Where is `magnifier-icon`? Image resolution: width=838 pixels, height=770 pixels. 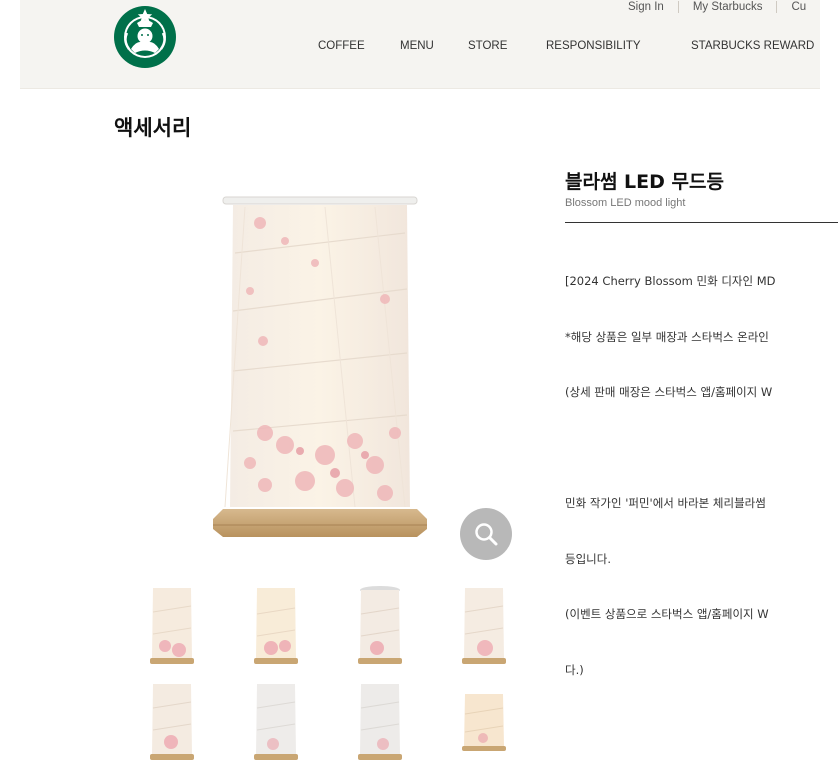 magnifier-icon is located at coordinates (486, 534).